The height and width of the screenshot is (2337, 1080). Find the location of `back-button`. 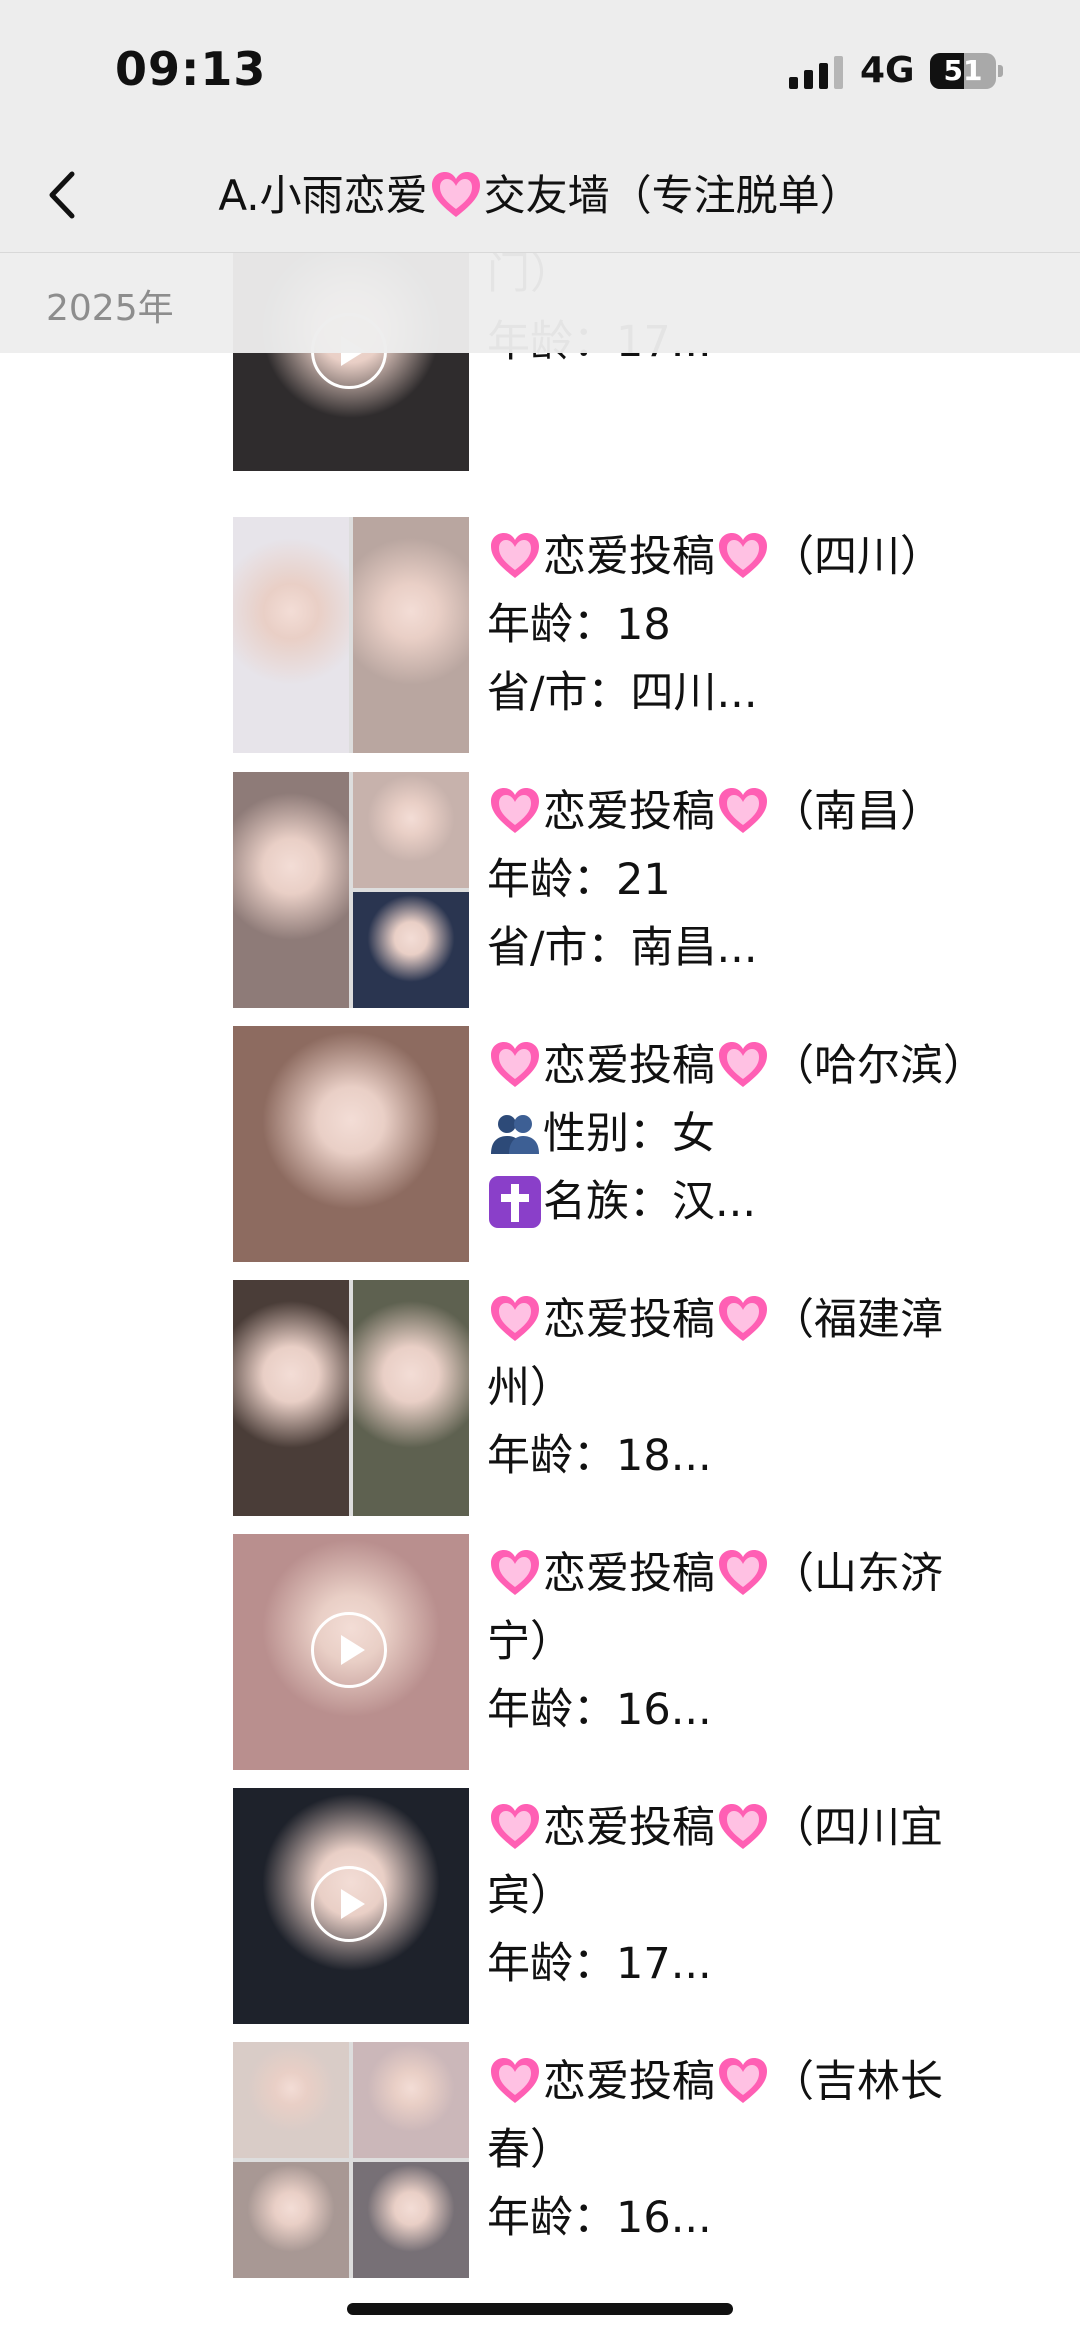

back-button is located at coordinates (65, 195).